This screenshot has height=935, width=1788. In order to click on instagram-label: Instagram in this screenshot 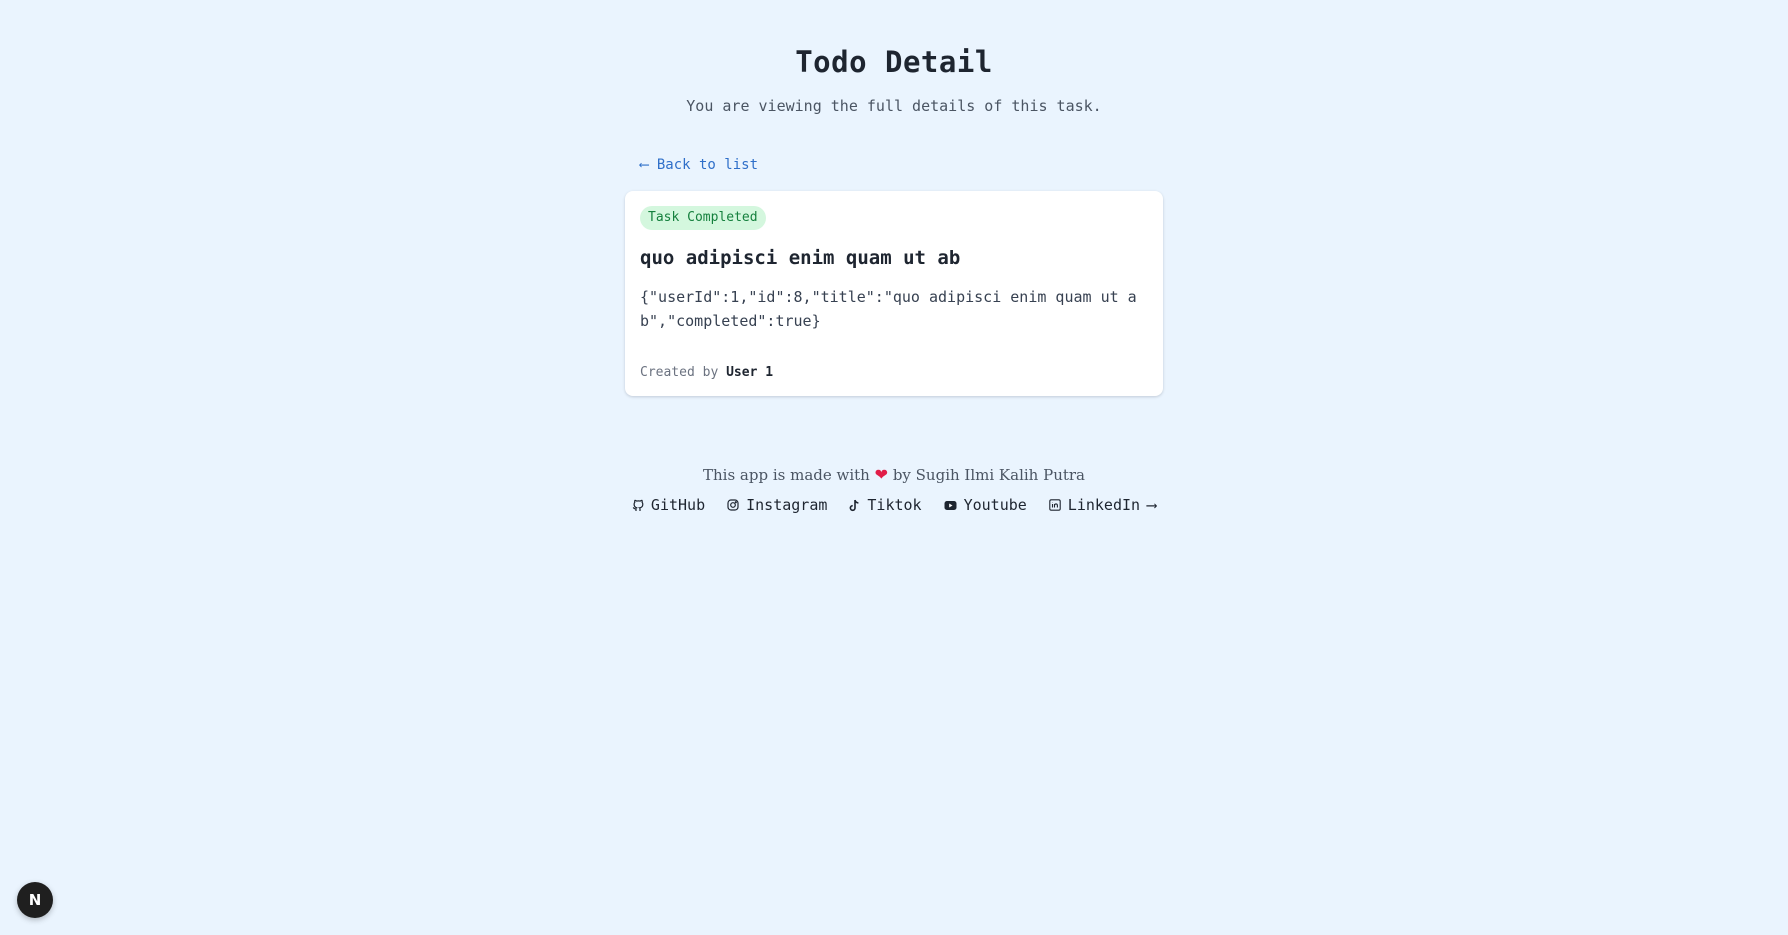, I will do `click(787, 505)`.